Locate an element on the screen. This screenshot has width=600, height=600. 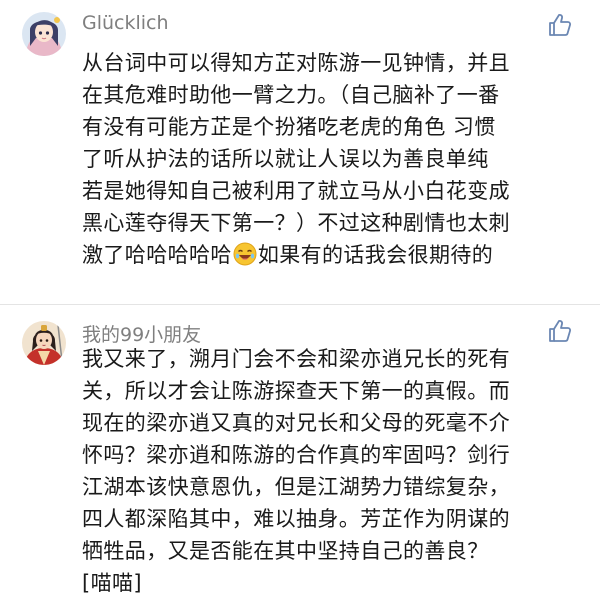
comment-line-with-emoji: 激了哈哈哈哈哈 如果有的话我会很期待的 is located at coordinates (337, 255).